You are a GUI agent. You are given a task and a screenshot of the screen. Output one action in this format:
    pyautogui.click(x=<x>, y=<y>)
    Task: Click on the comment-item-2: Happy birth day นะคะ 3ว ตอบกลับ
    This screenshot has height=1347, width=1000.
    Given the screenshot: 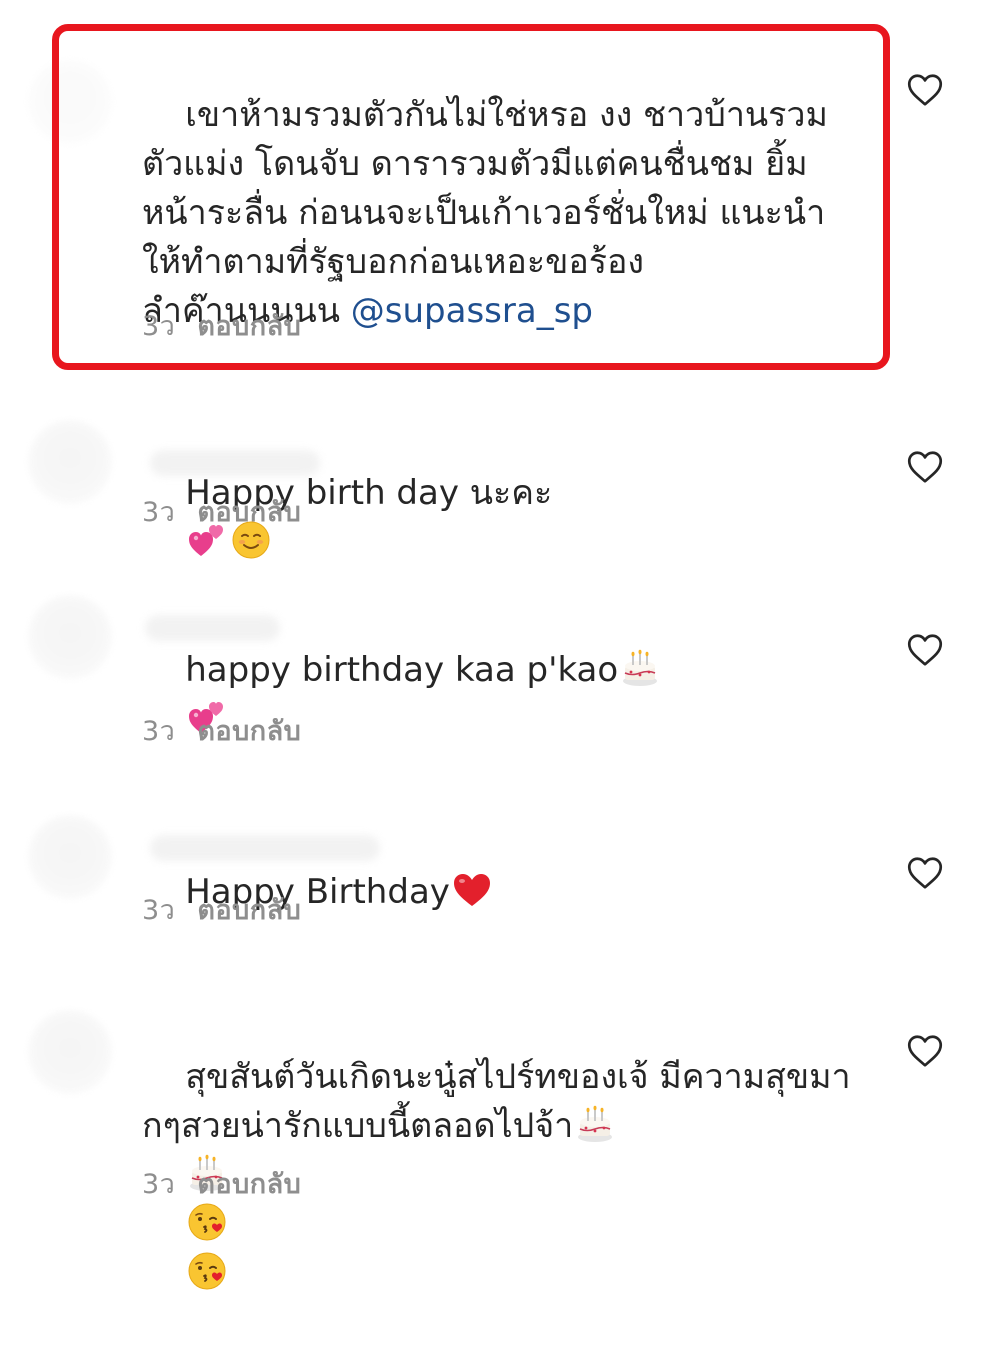 What is the action you would take?
    pyautogui.click(x=500, y=475)
    